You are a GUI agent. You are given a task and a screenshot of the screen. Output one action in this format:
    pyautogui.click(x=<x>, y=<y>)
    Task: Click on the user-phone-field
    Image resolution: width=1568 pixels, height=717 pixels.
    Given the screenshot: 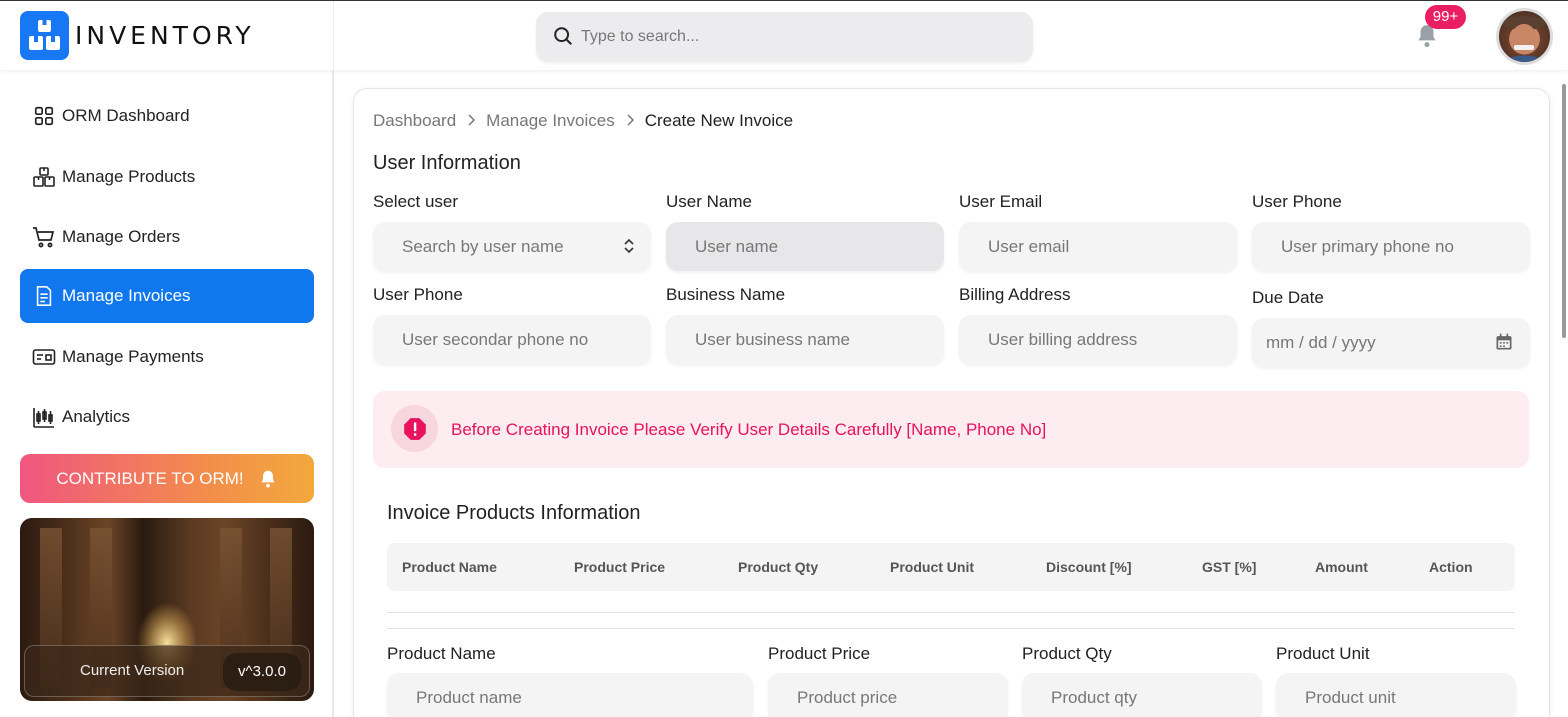 What is the action you would take?
    pyautogui.click(x=1391, y=246)
    